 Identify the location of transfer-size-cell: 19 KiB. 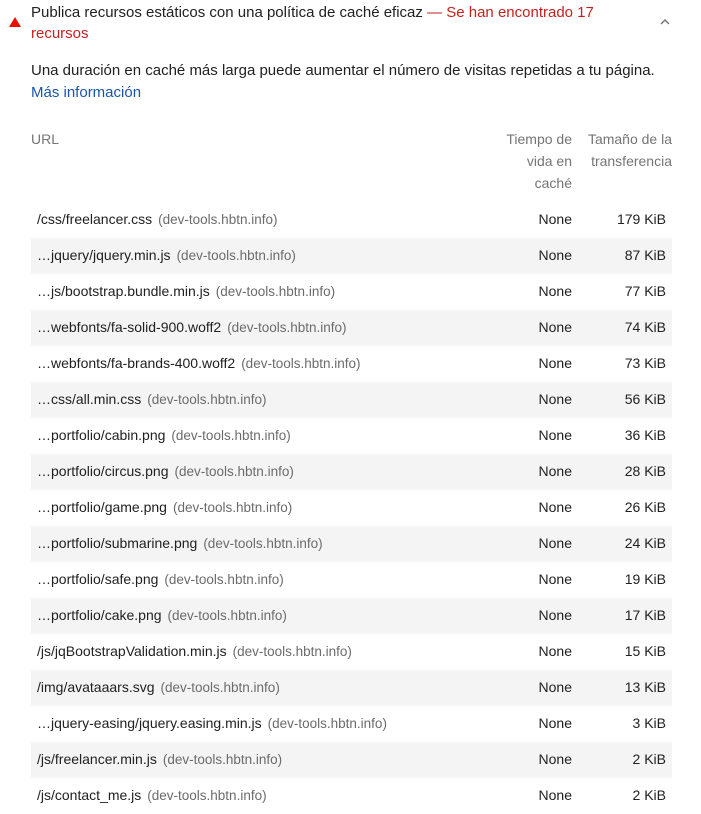
(645, 579).